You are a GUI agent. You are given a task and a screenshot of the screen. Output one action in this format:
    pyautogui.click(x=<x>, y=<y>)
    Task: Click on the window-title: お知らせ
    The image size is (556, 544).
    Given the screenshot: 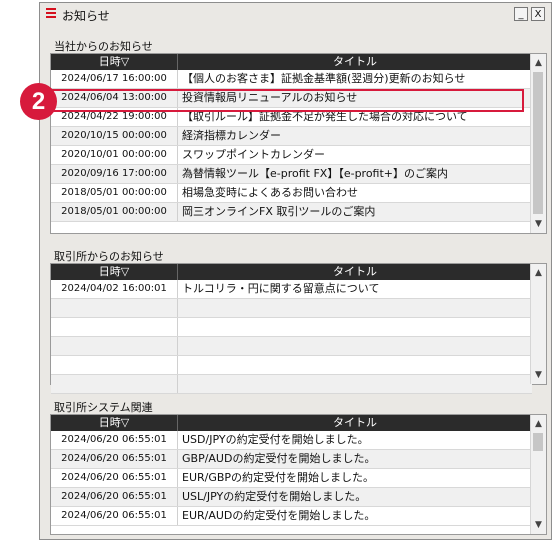 What is the action you would take?
    pyautogui.click(x=86, y=16)
    